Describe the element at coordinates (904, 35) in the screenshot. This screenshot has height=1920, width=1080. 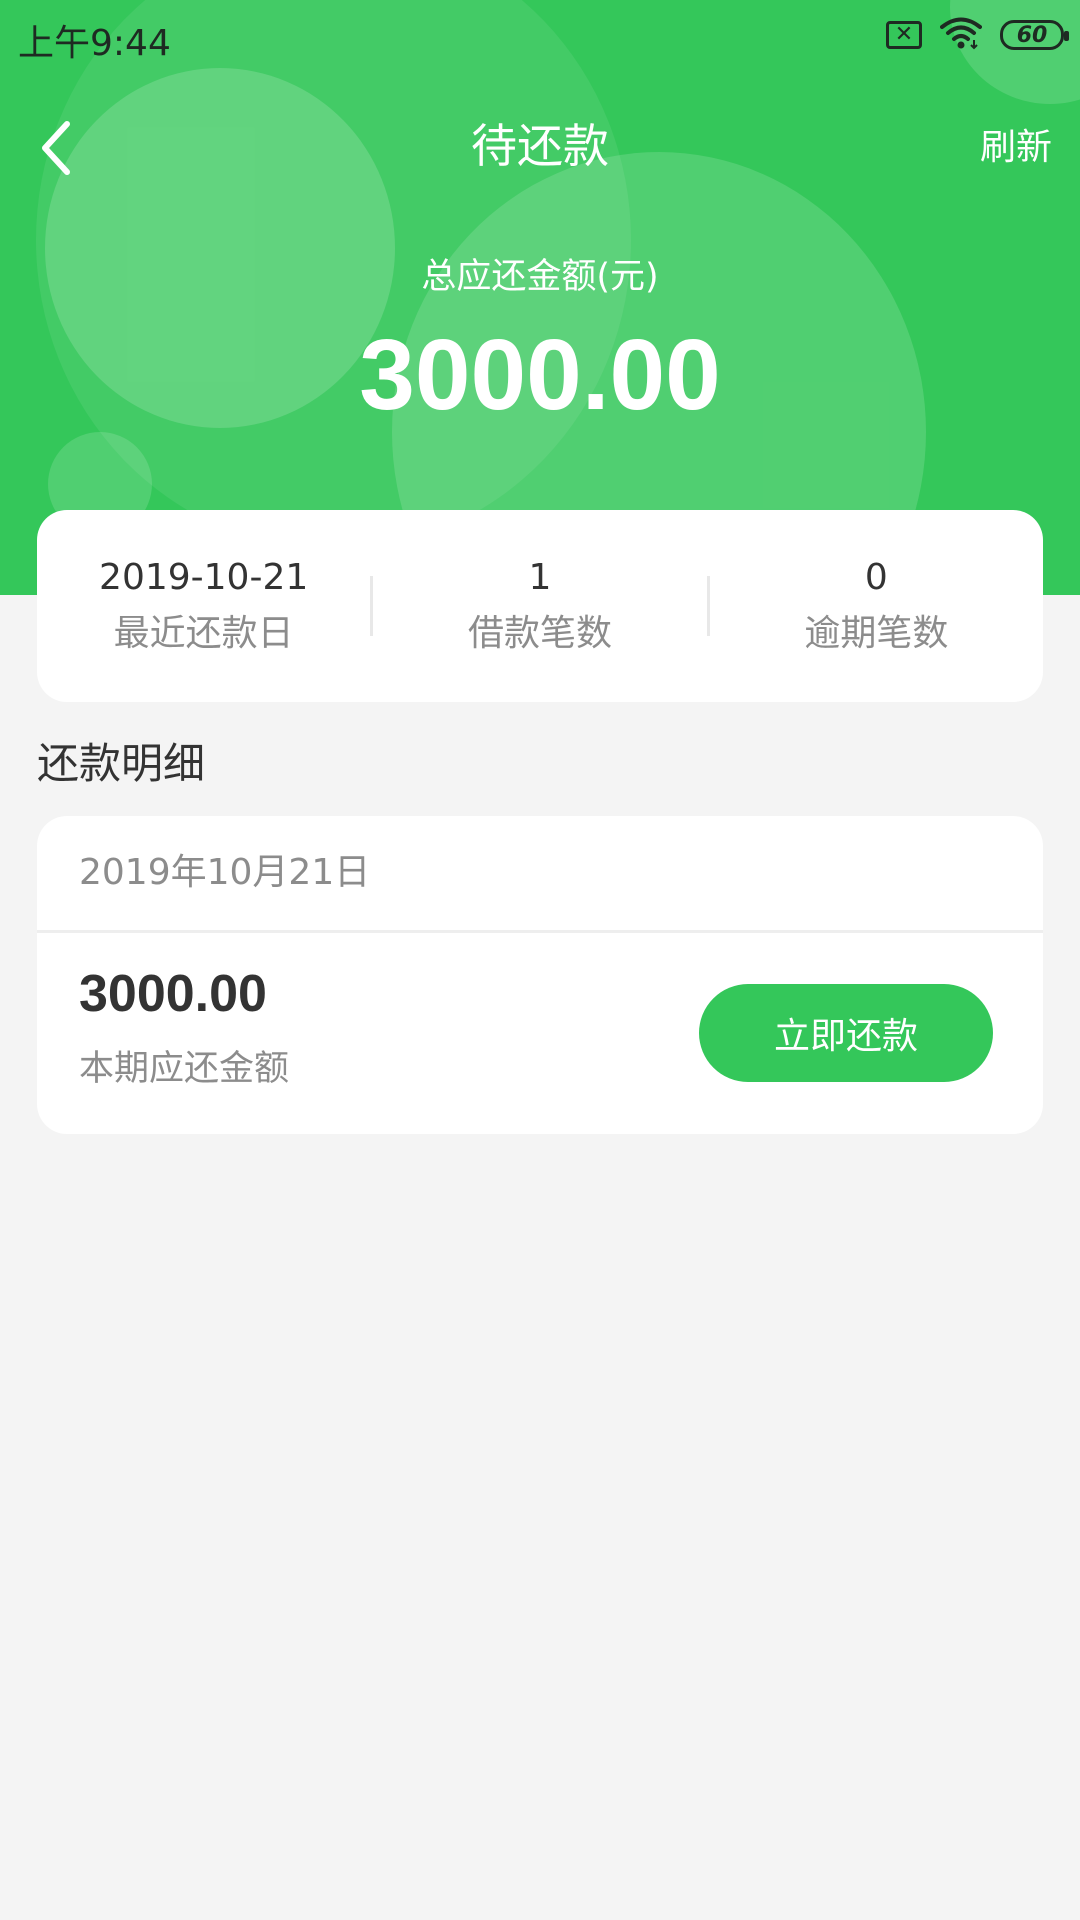
I see `no-sim-icon: ✕` at that location.